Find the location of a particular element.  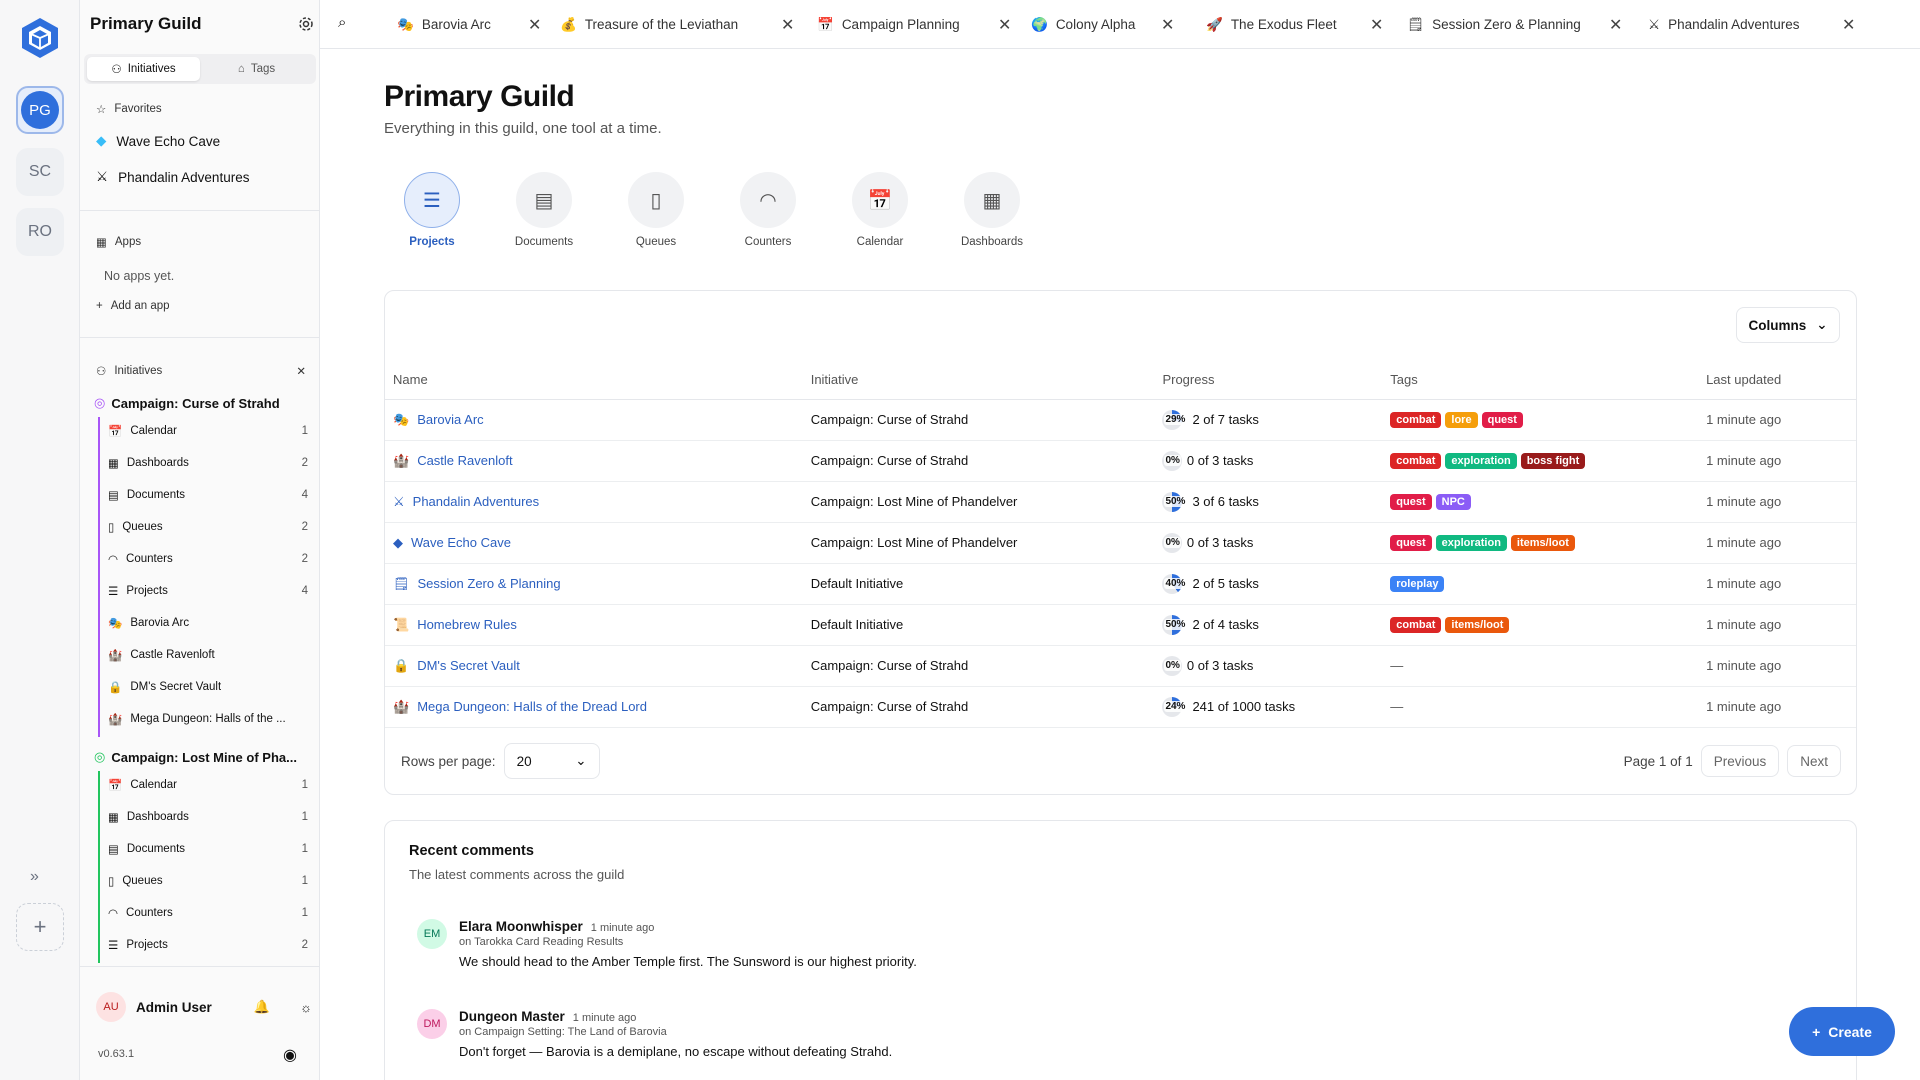

column-header: Name is located at coordinates (598, 380).